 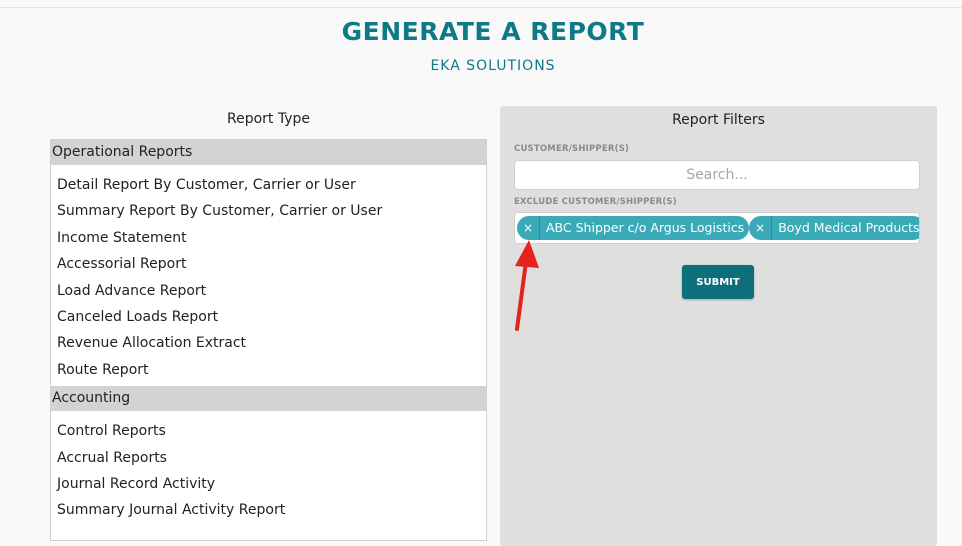 I want to click on report-item-load-advance-report: Load Advance Report, so click(x=268, y=291).